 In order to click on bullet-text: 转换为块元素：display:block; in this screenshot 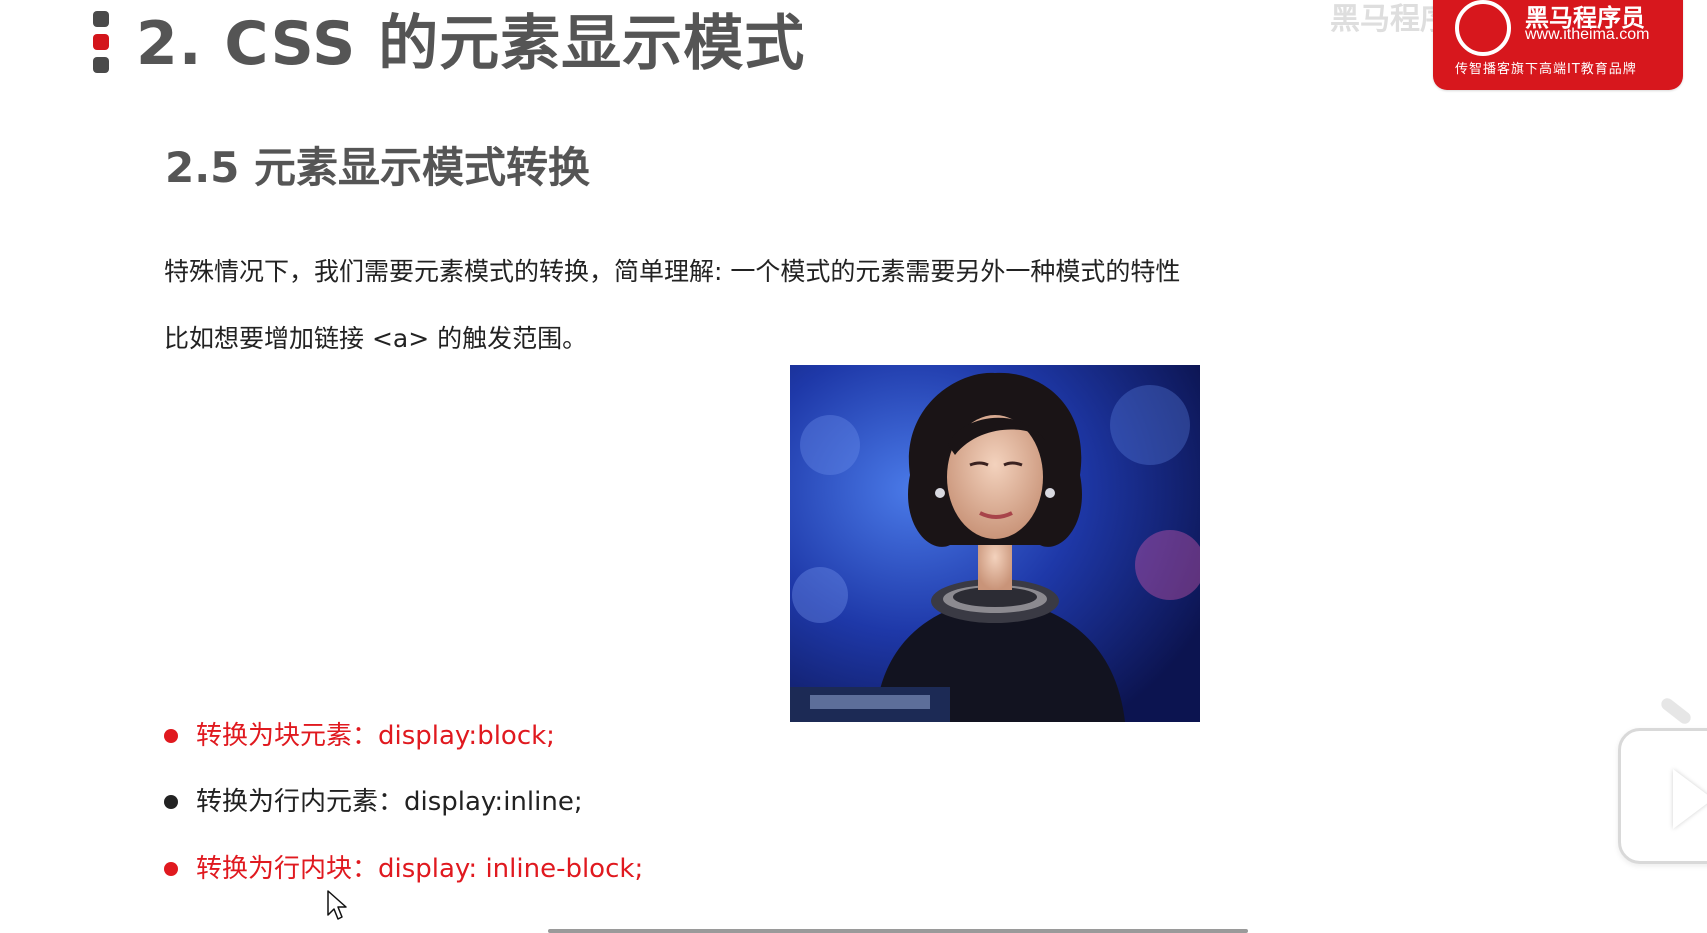, I will do `click(375, 736)`.